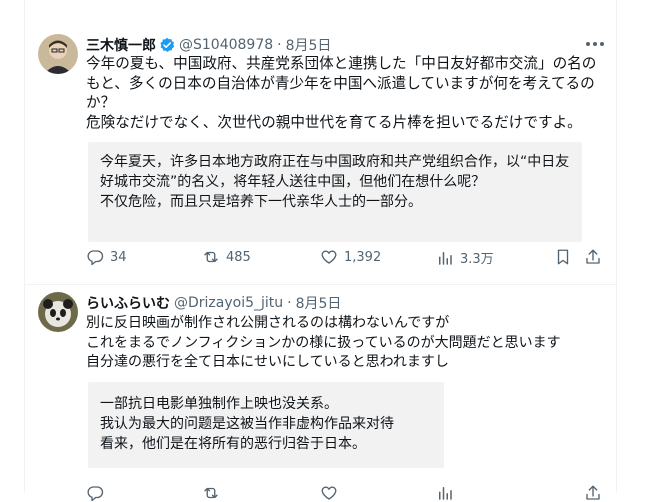 The image size is (664, 502). I want to click on verified-badge-icon, so click(167, 45).